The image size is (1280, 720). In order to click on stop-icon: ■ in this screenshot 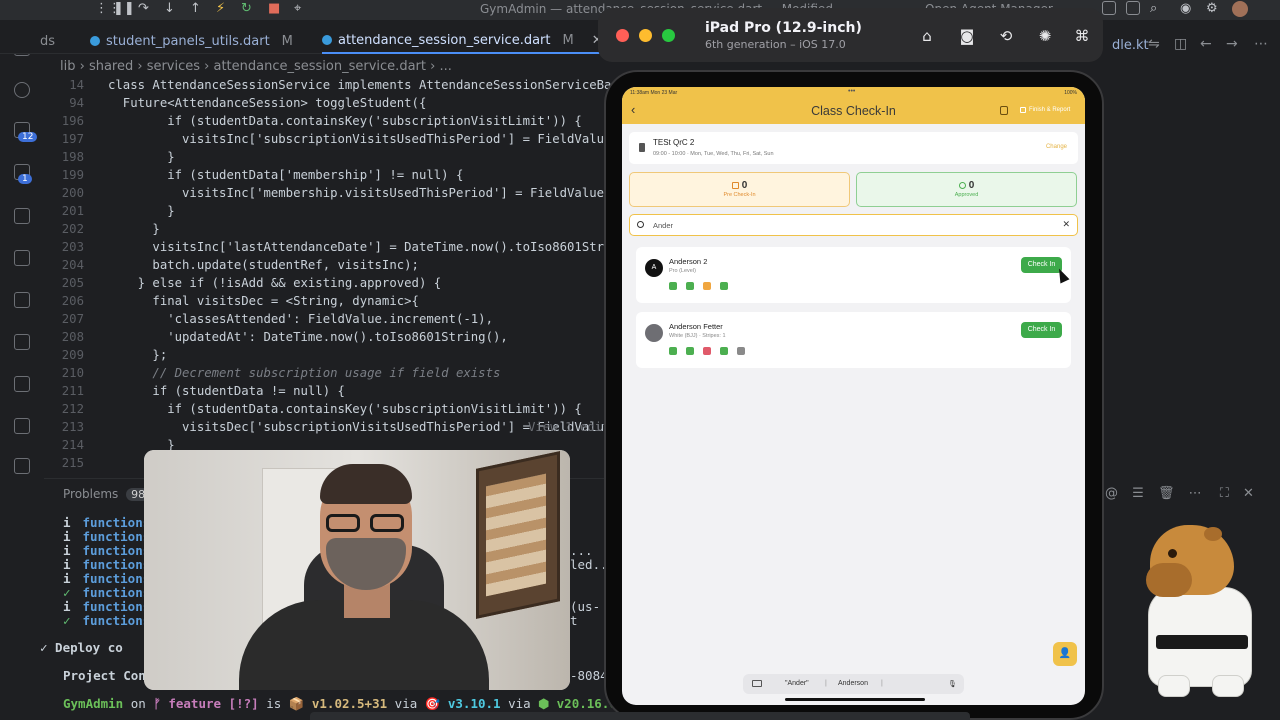, I will do `click(274, 8)`.